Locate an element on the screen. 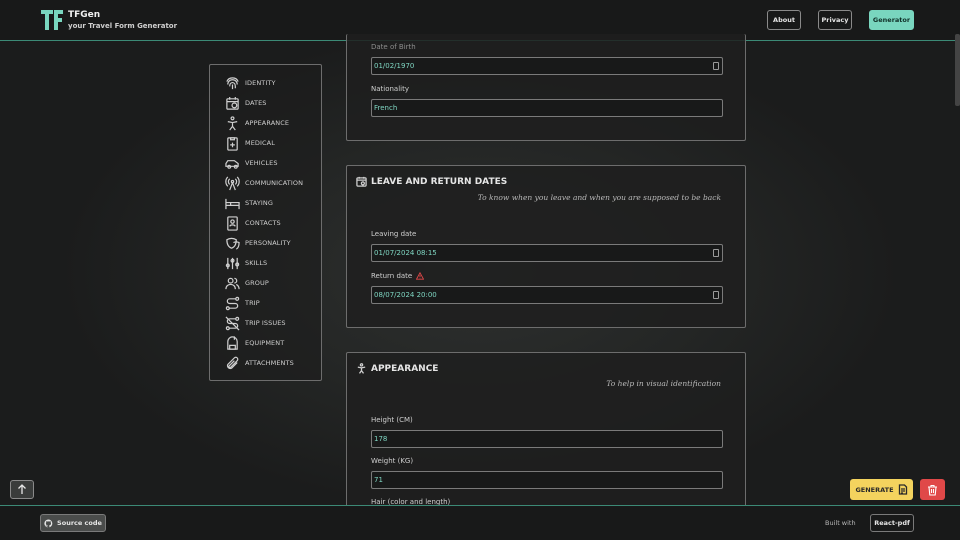  route-off-icon is located at coordinates (232, 323).